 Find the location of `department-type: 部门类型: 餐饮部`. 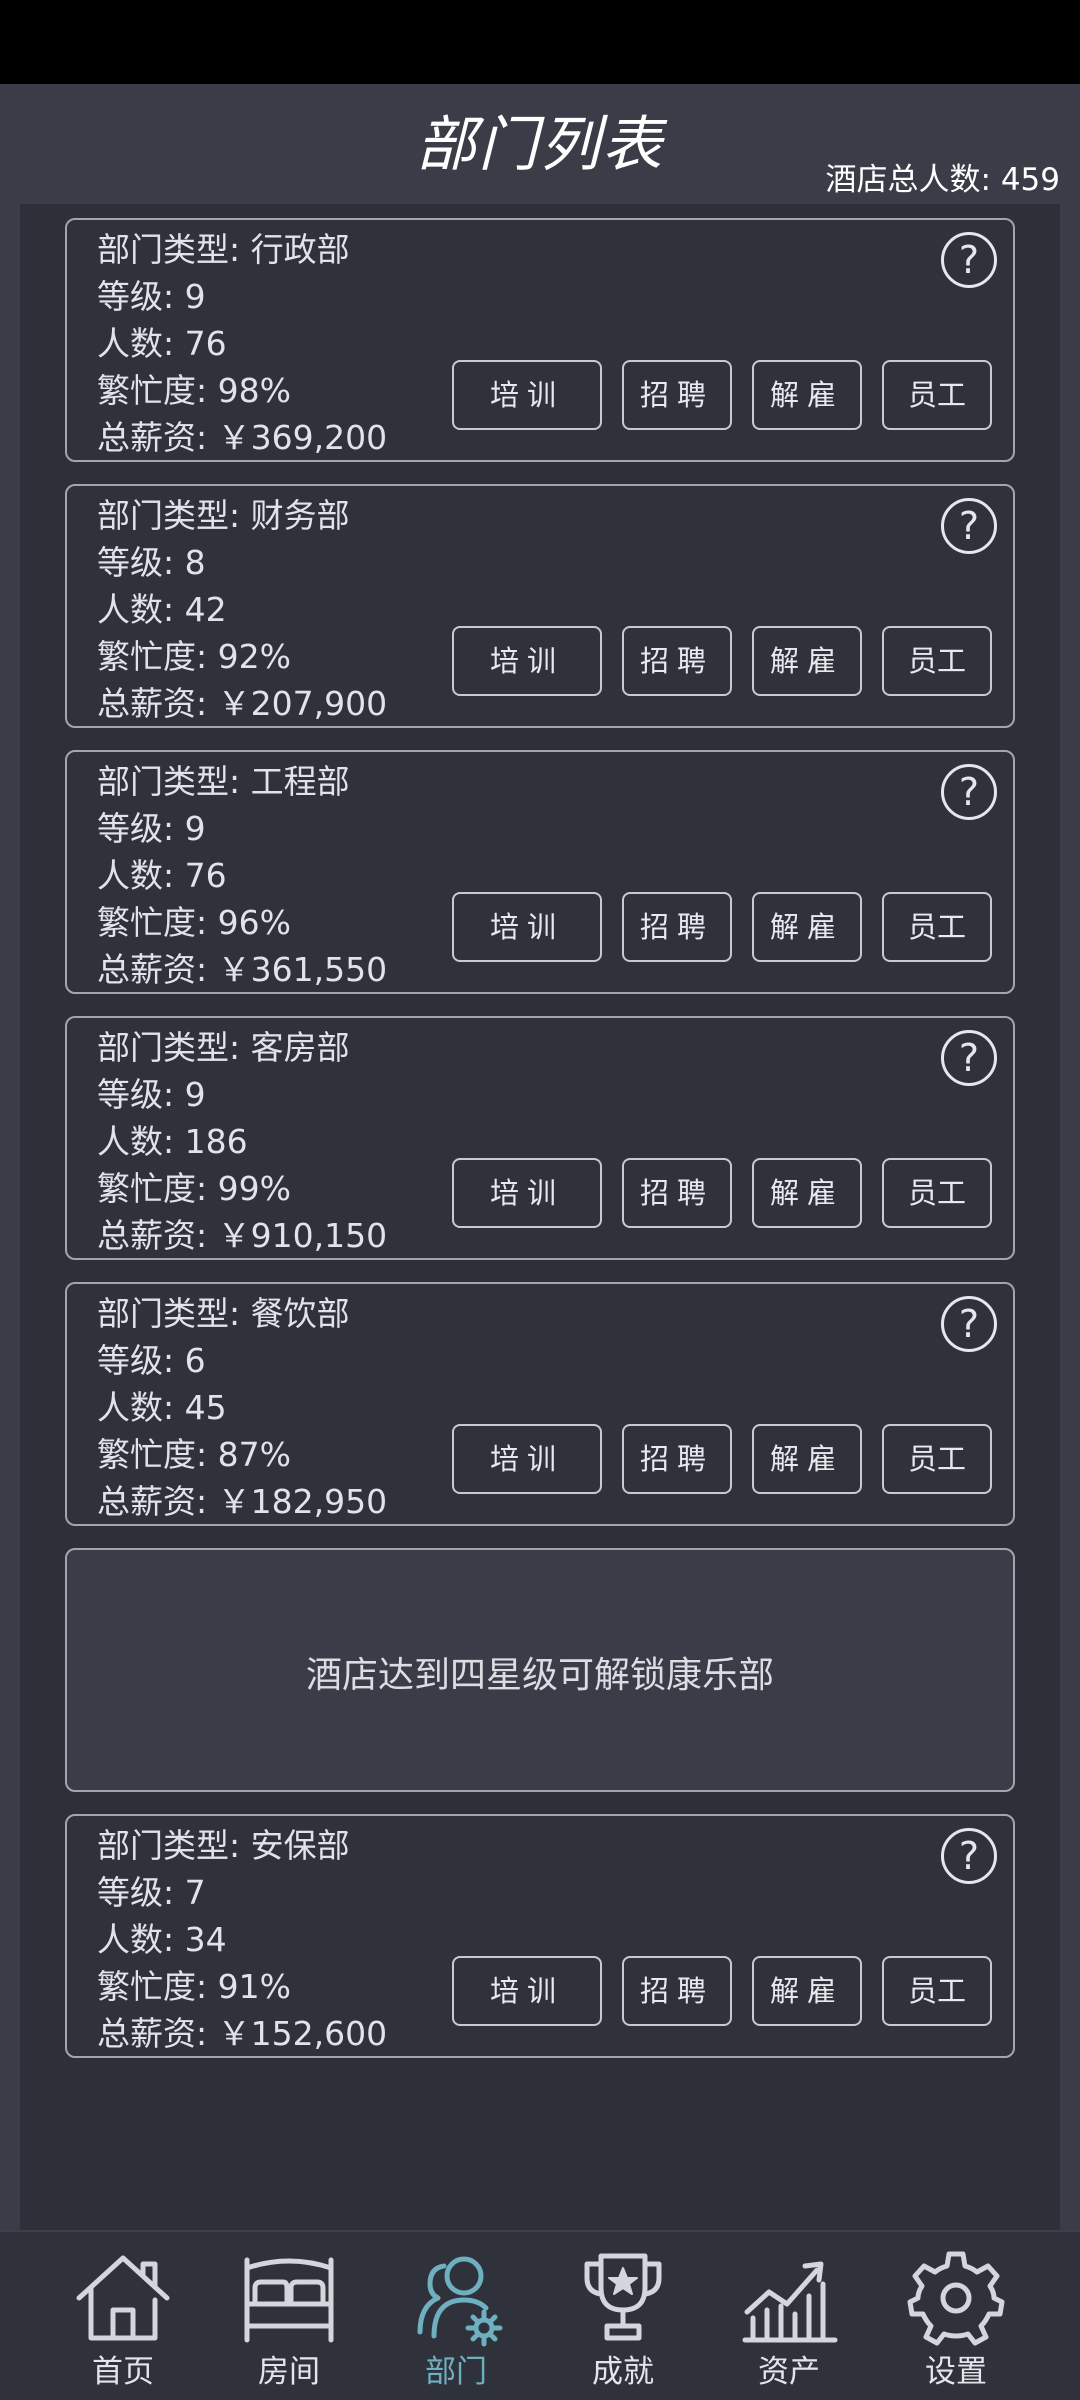

department-type: 部门类型: 餐饮部 is located at coordinates (223, 1313).